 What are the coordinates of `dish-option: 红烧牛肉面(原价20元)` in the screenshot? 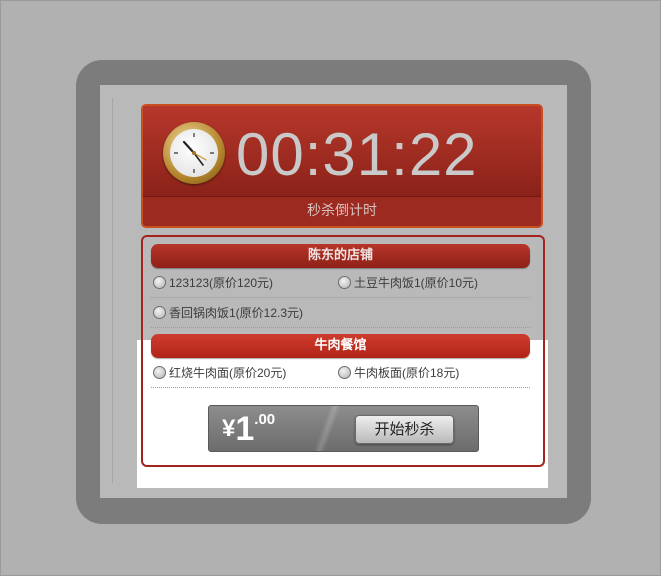 It's located at (219, 373).